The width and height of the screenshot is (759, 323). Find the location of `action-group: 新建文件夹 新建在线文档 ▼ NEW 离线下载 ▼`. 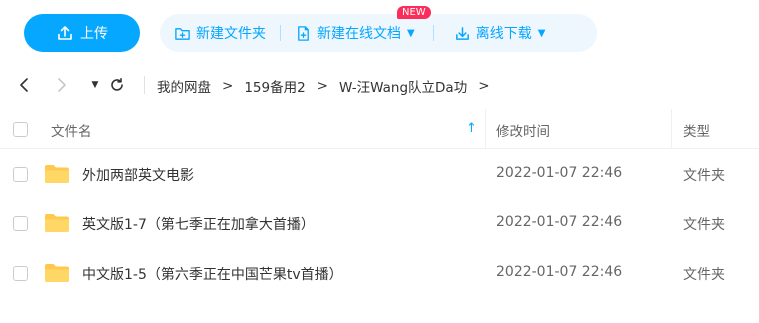

action-group: 新建文件夹 新建在线文档 ▼ NEW 离线下载 ▼ is located at coordinates (378, 29).